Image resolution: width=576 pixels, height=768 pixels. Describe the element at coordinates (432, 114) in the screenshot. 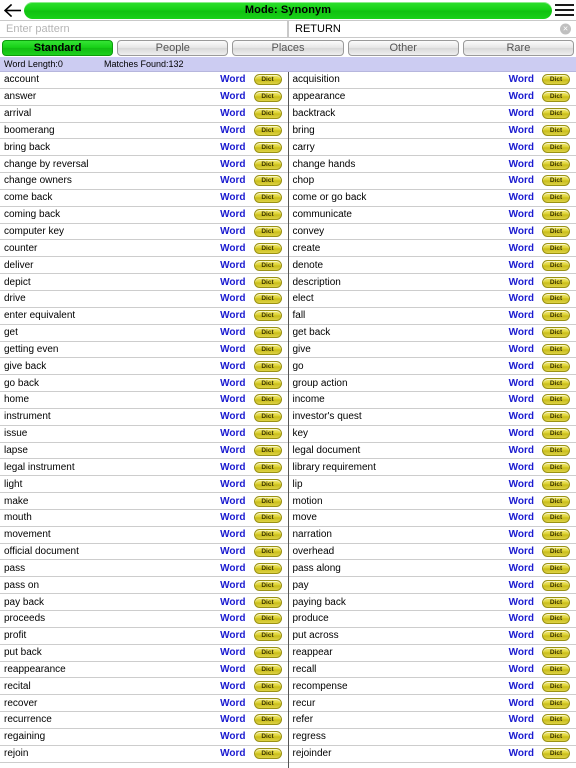

I see `table-row: backtrack Word Dict` at that location.